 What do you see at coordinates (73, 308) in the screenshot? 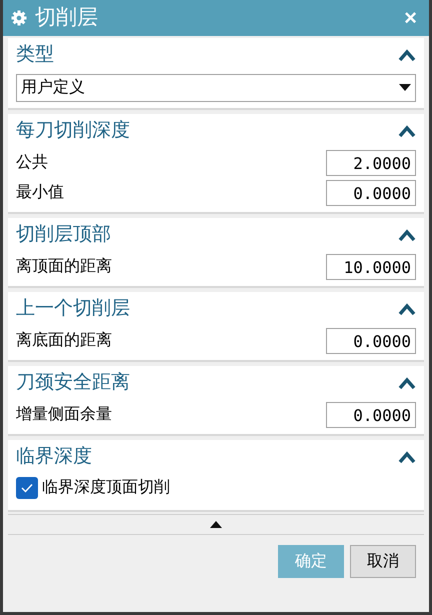
I see `section-title: 上一个切削层` at bounding box center [73, 308].